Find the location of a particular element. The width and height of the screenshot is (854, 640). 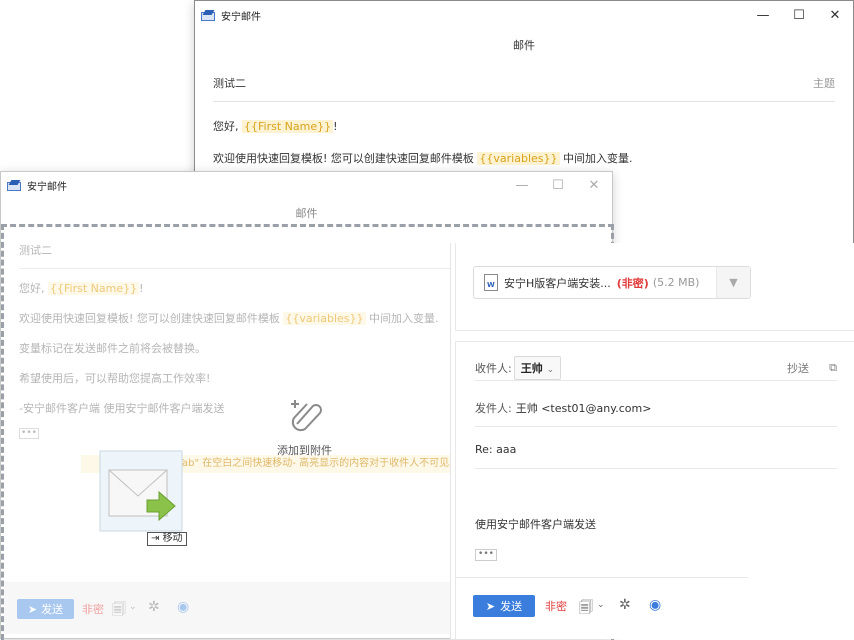

attachment-chip: 安宁H版客户端安装... (非密) (5.2 MB) ▼ is located at coordinates (612, 282).